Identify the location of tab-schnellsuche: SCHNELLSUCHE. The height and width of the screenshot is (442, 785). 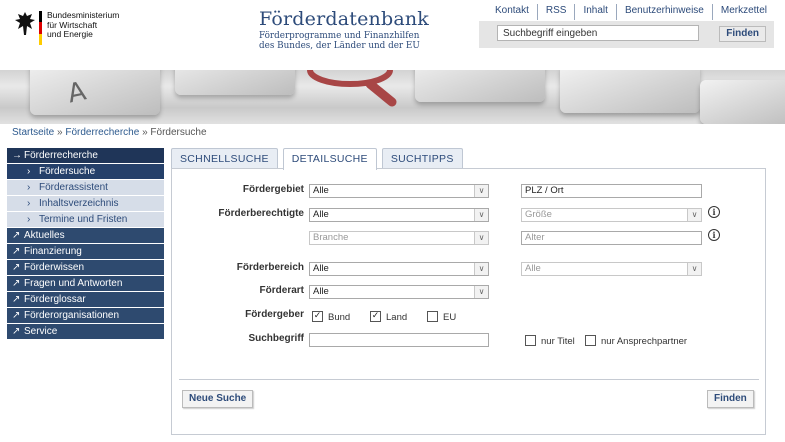
(224, 158).